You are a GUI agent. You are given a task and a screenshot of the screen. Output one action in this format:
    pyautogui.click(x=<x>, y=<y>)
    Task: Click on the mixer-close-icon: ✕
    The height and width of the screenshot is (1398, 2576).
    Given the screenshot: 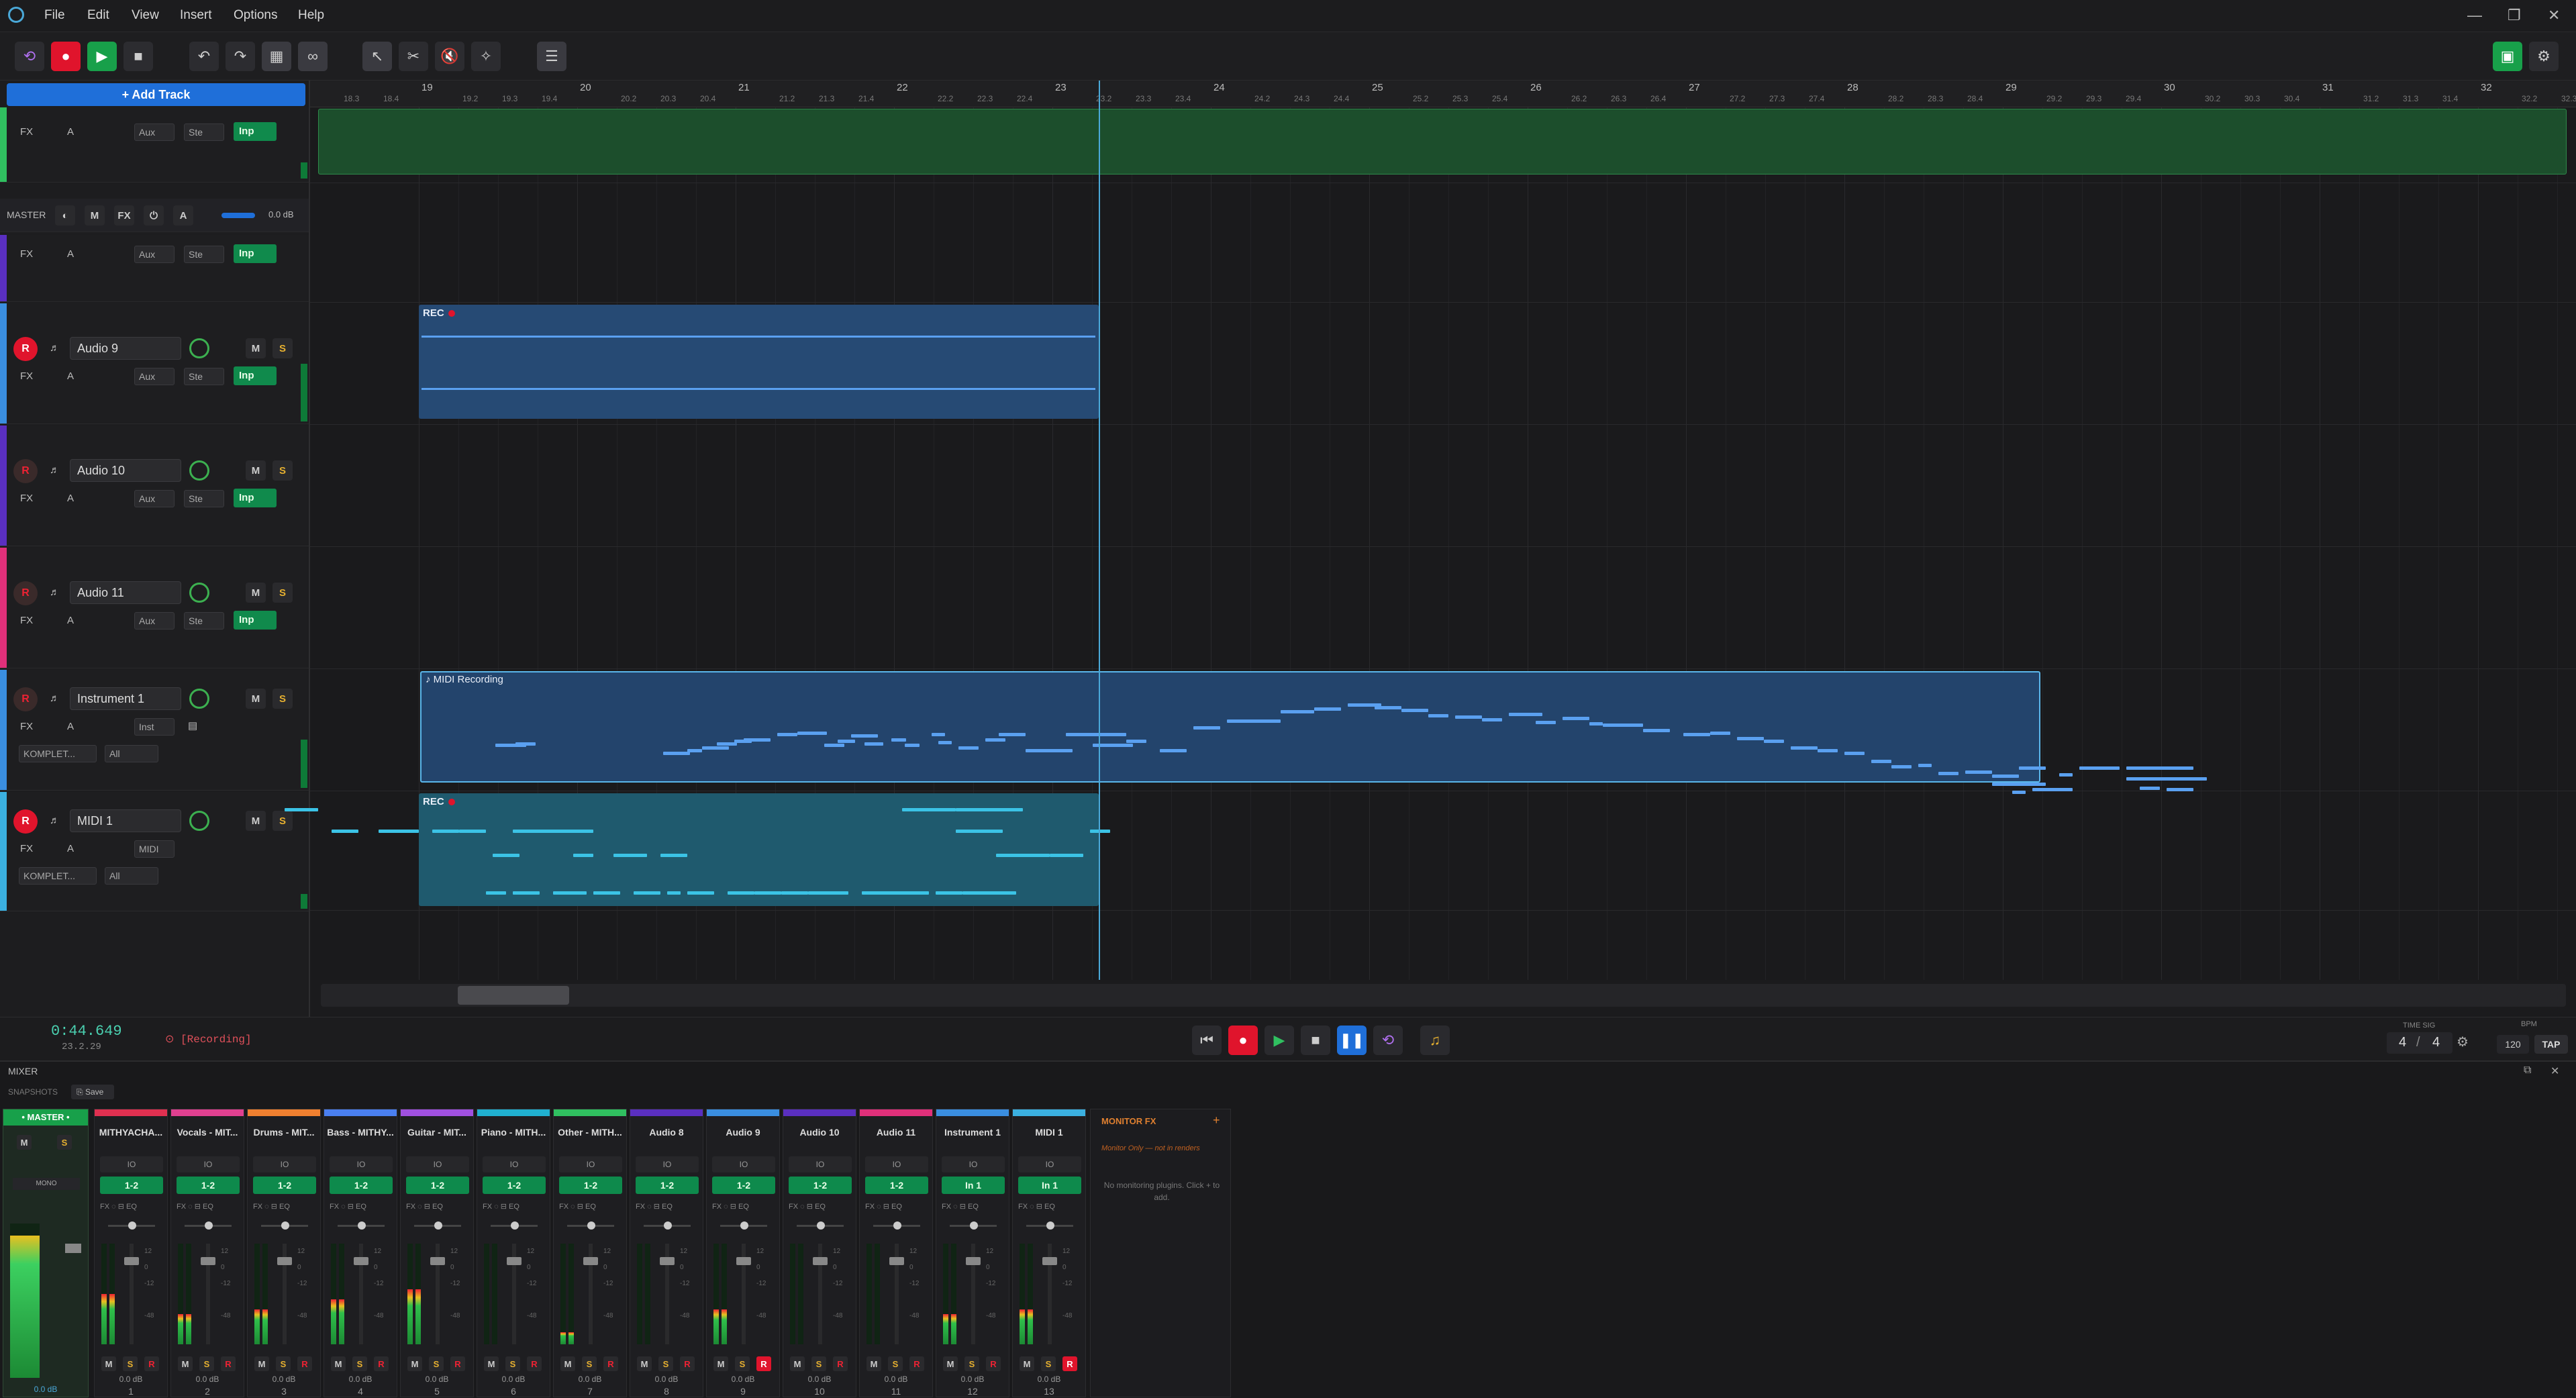 What is the action you would take?
    pyautogui.click(x=2554, y=1071)
    